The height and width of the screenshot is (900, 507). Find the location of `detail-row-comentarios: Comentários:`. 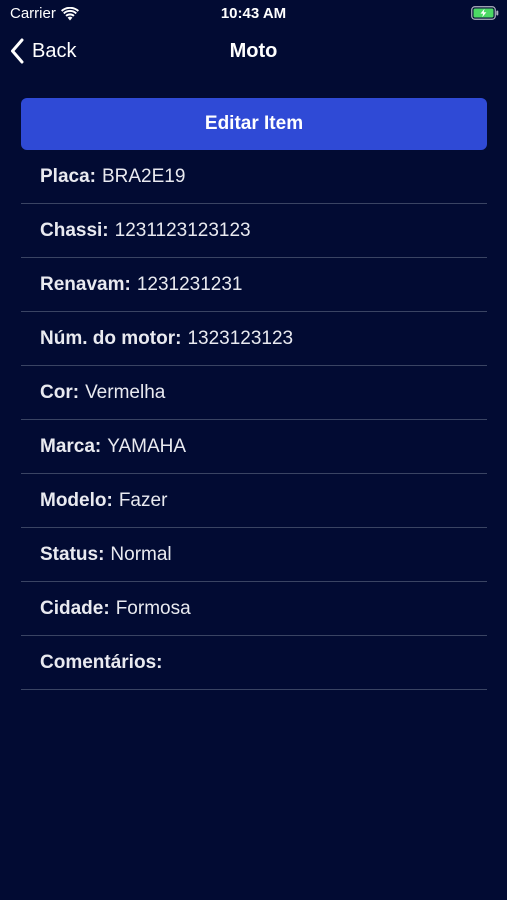

detail-row-comentarios: Comentários: is located at coordinates (254, 663).